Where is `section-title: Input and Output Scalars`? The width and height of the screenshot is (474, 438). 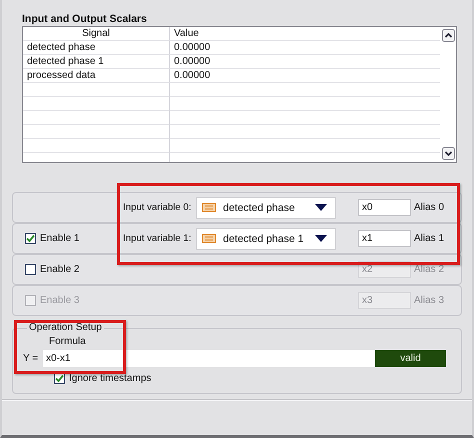 section-title: Input and Output Scalars is located at coordinates (85, 19).